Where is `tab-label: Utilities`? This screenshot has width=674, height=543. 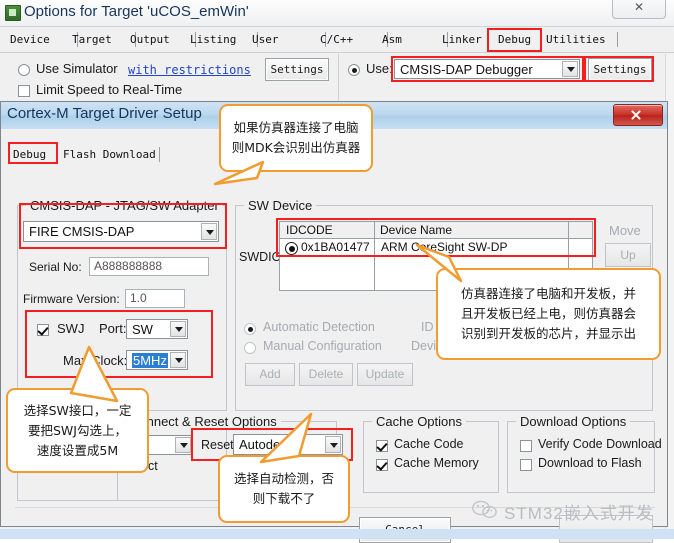 tab-label: Utilities is located at coordinates (576, 39).